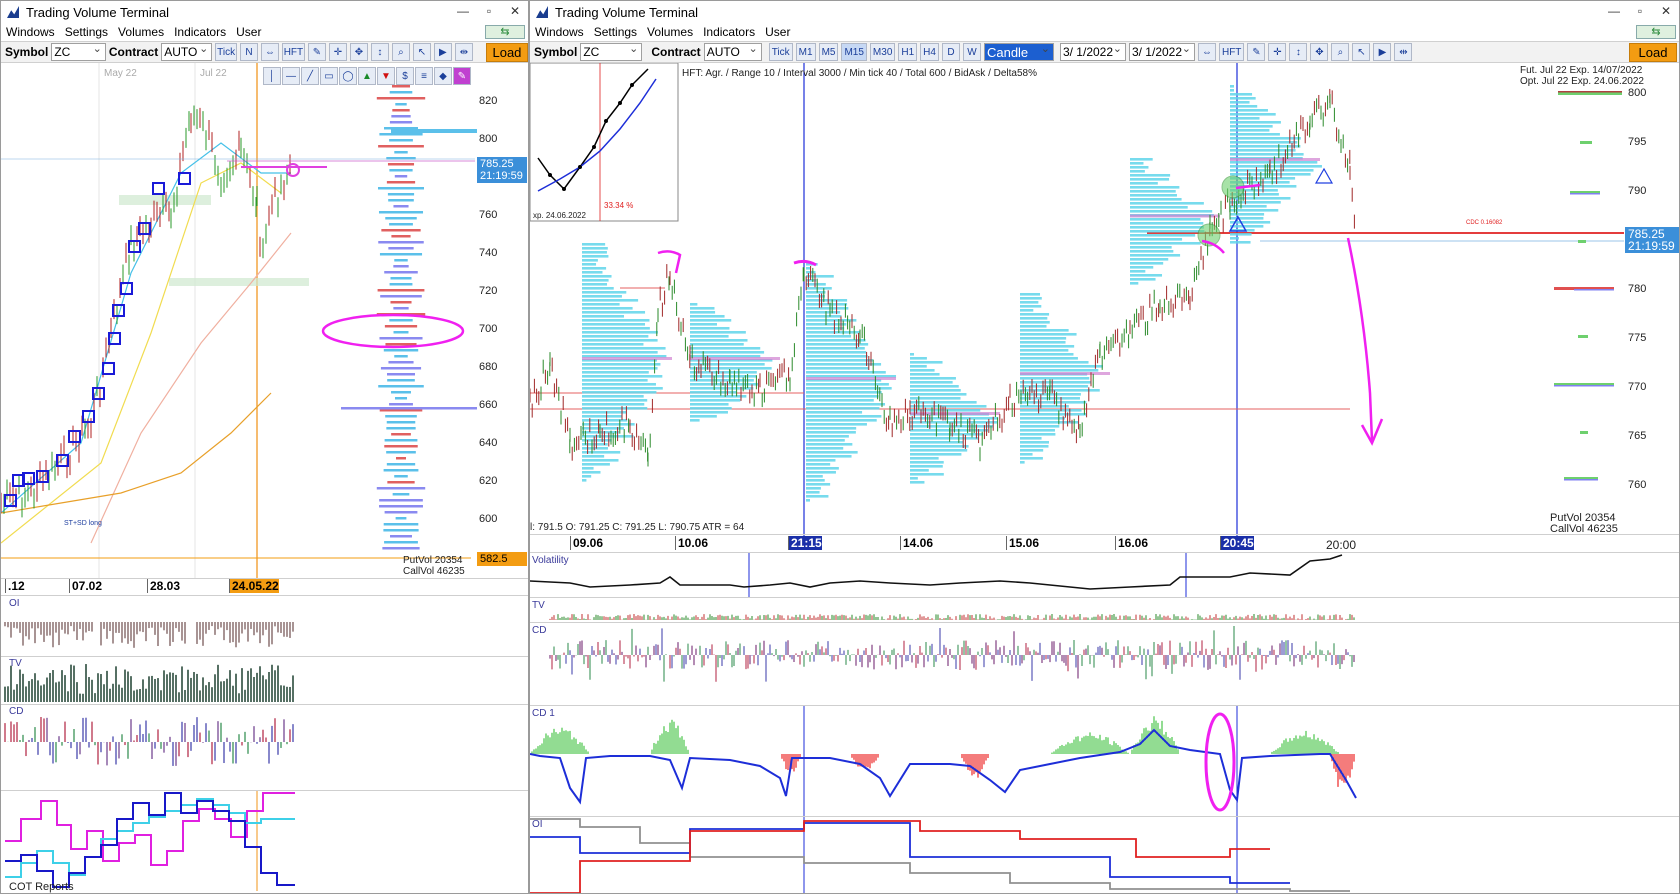  What do you see at coordinates (488, 139) in the screenshot?
I see `price-tick-800: 800` at bounding box center [488, 139].